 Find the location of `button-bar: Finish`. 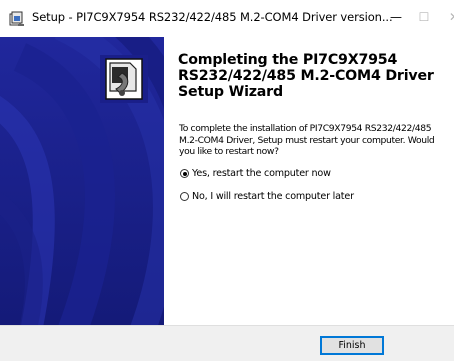

button-bar: Finish is located at coordinates (227, 343).